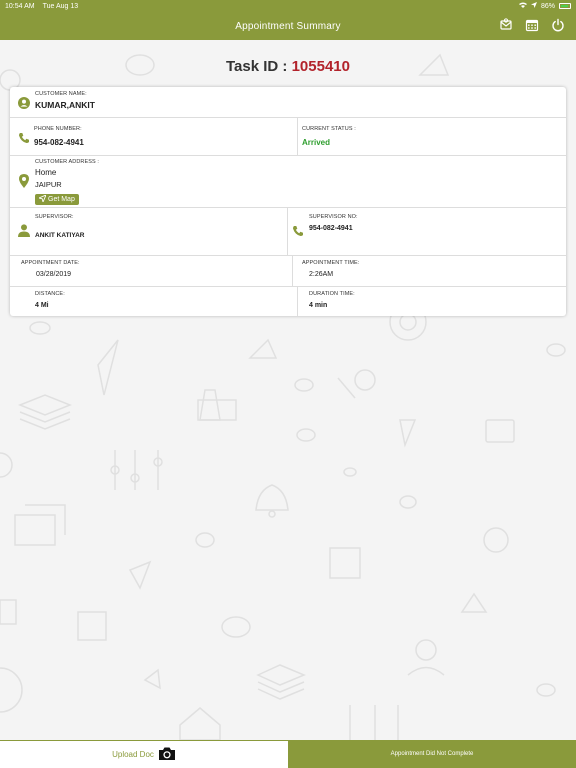  What do you see at coordinates (67, 162) in the screenshot?
I see `customer-address-label: CUSTOMER ADDRESS :` at bounding box center [67, 162].